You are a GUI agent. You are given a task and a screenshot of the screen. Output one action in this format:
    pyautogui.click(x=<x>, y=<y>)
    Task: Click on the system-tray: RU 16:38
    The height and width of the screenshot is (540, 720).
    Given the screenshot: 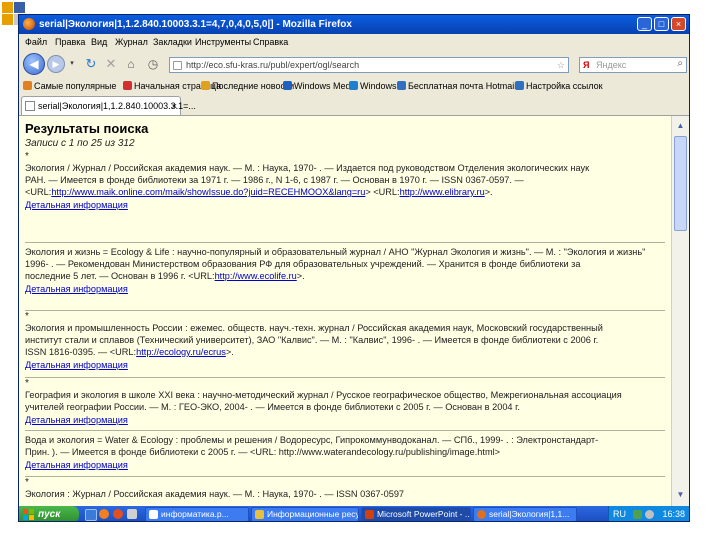 What is the action you would take?
    pyautogui.click(x=648, y=513)
    